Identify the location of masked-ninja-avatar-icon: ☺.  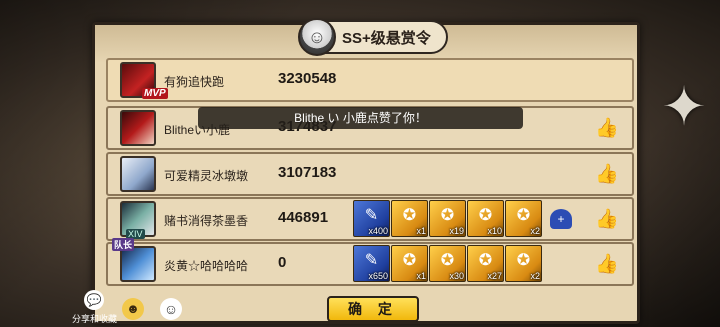
(317, 37).